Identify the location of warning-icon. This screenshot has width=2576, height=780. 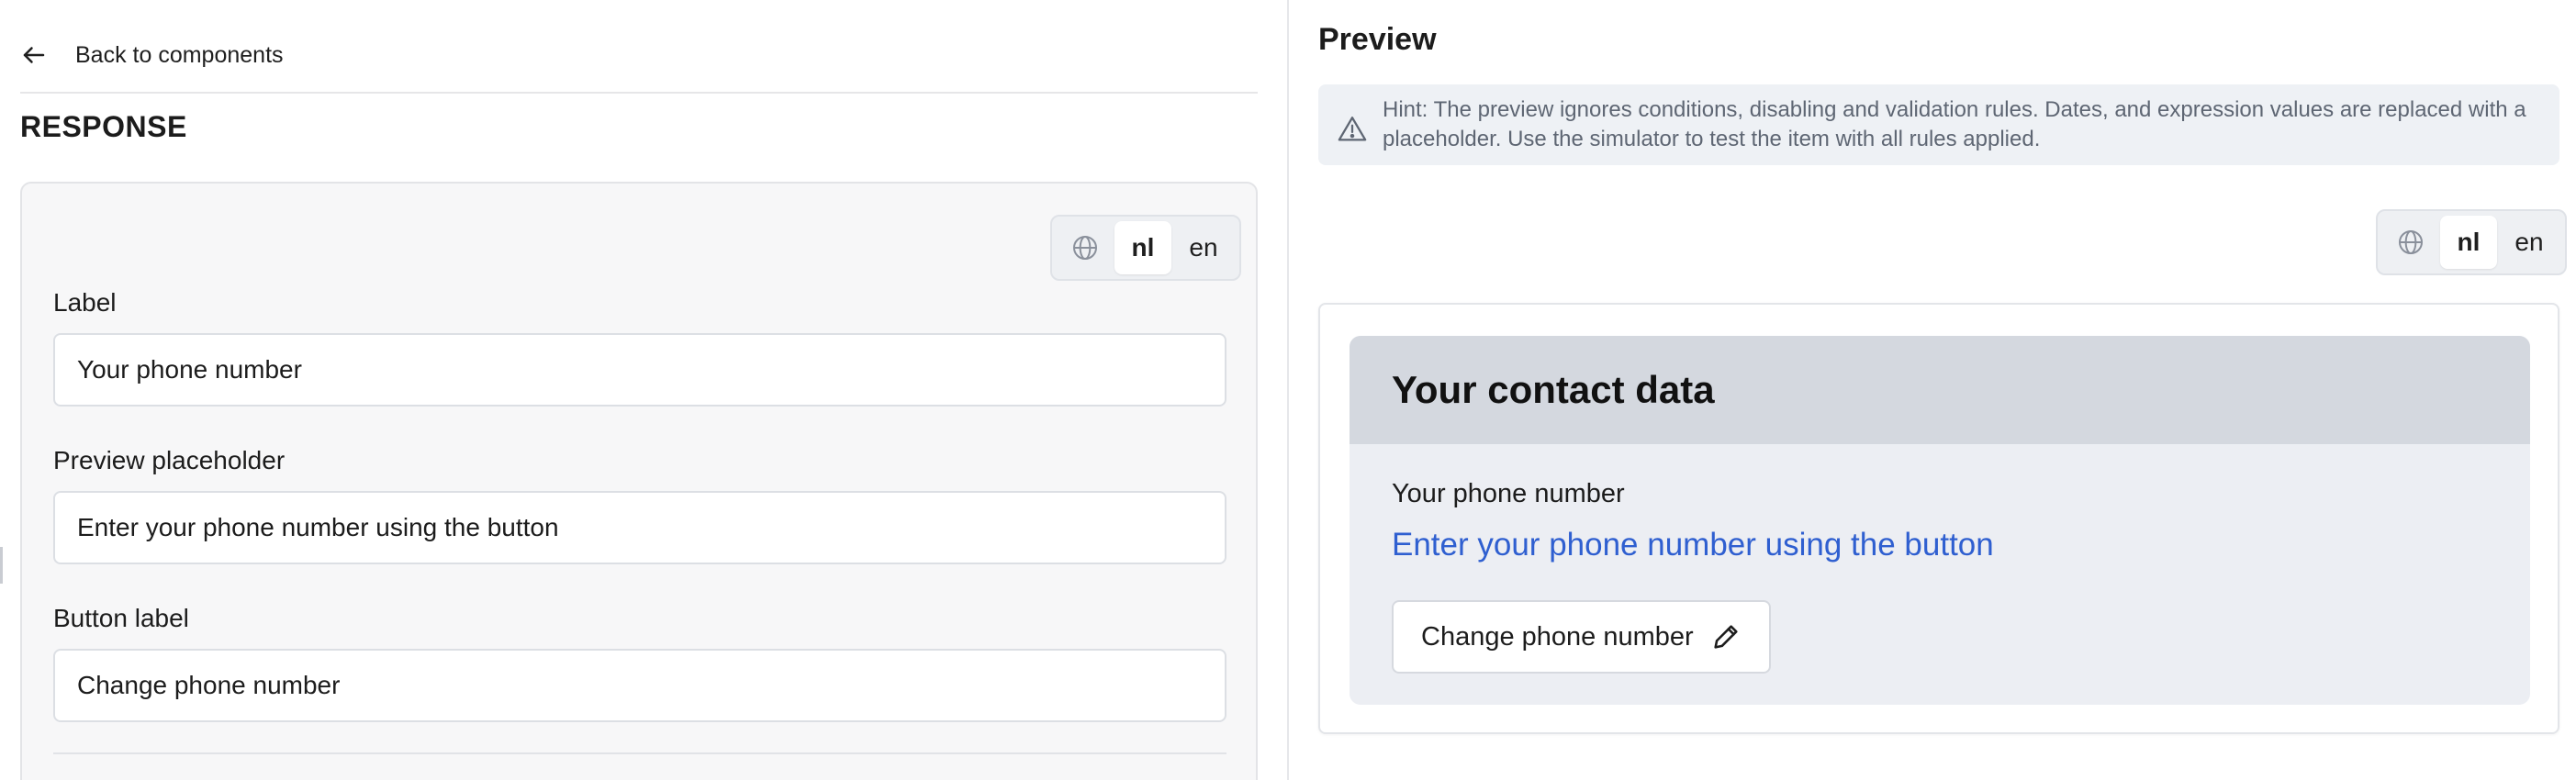
(1352, 129).